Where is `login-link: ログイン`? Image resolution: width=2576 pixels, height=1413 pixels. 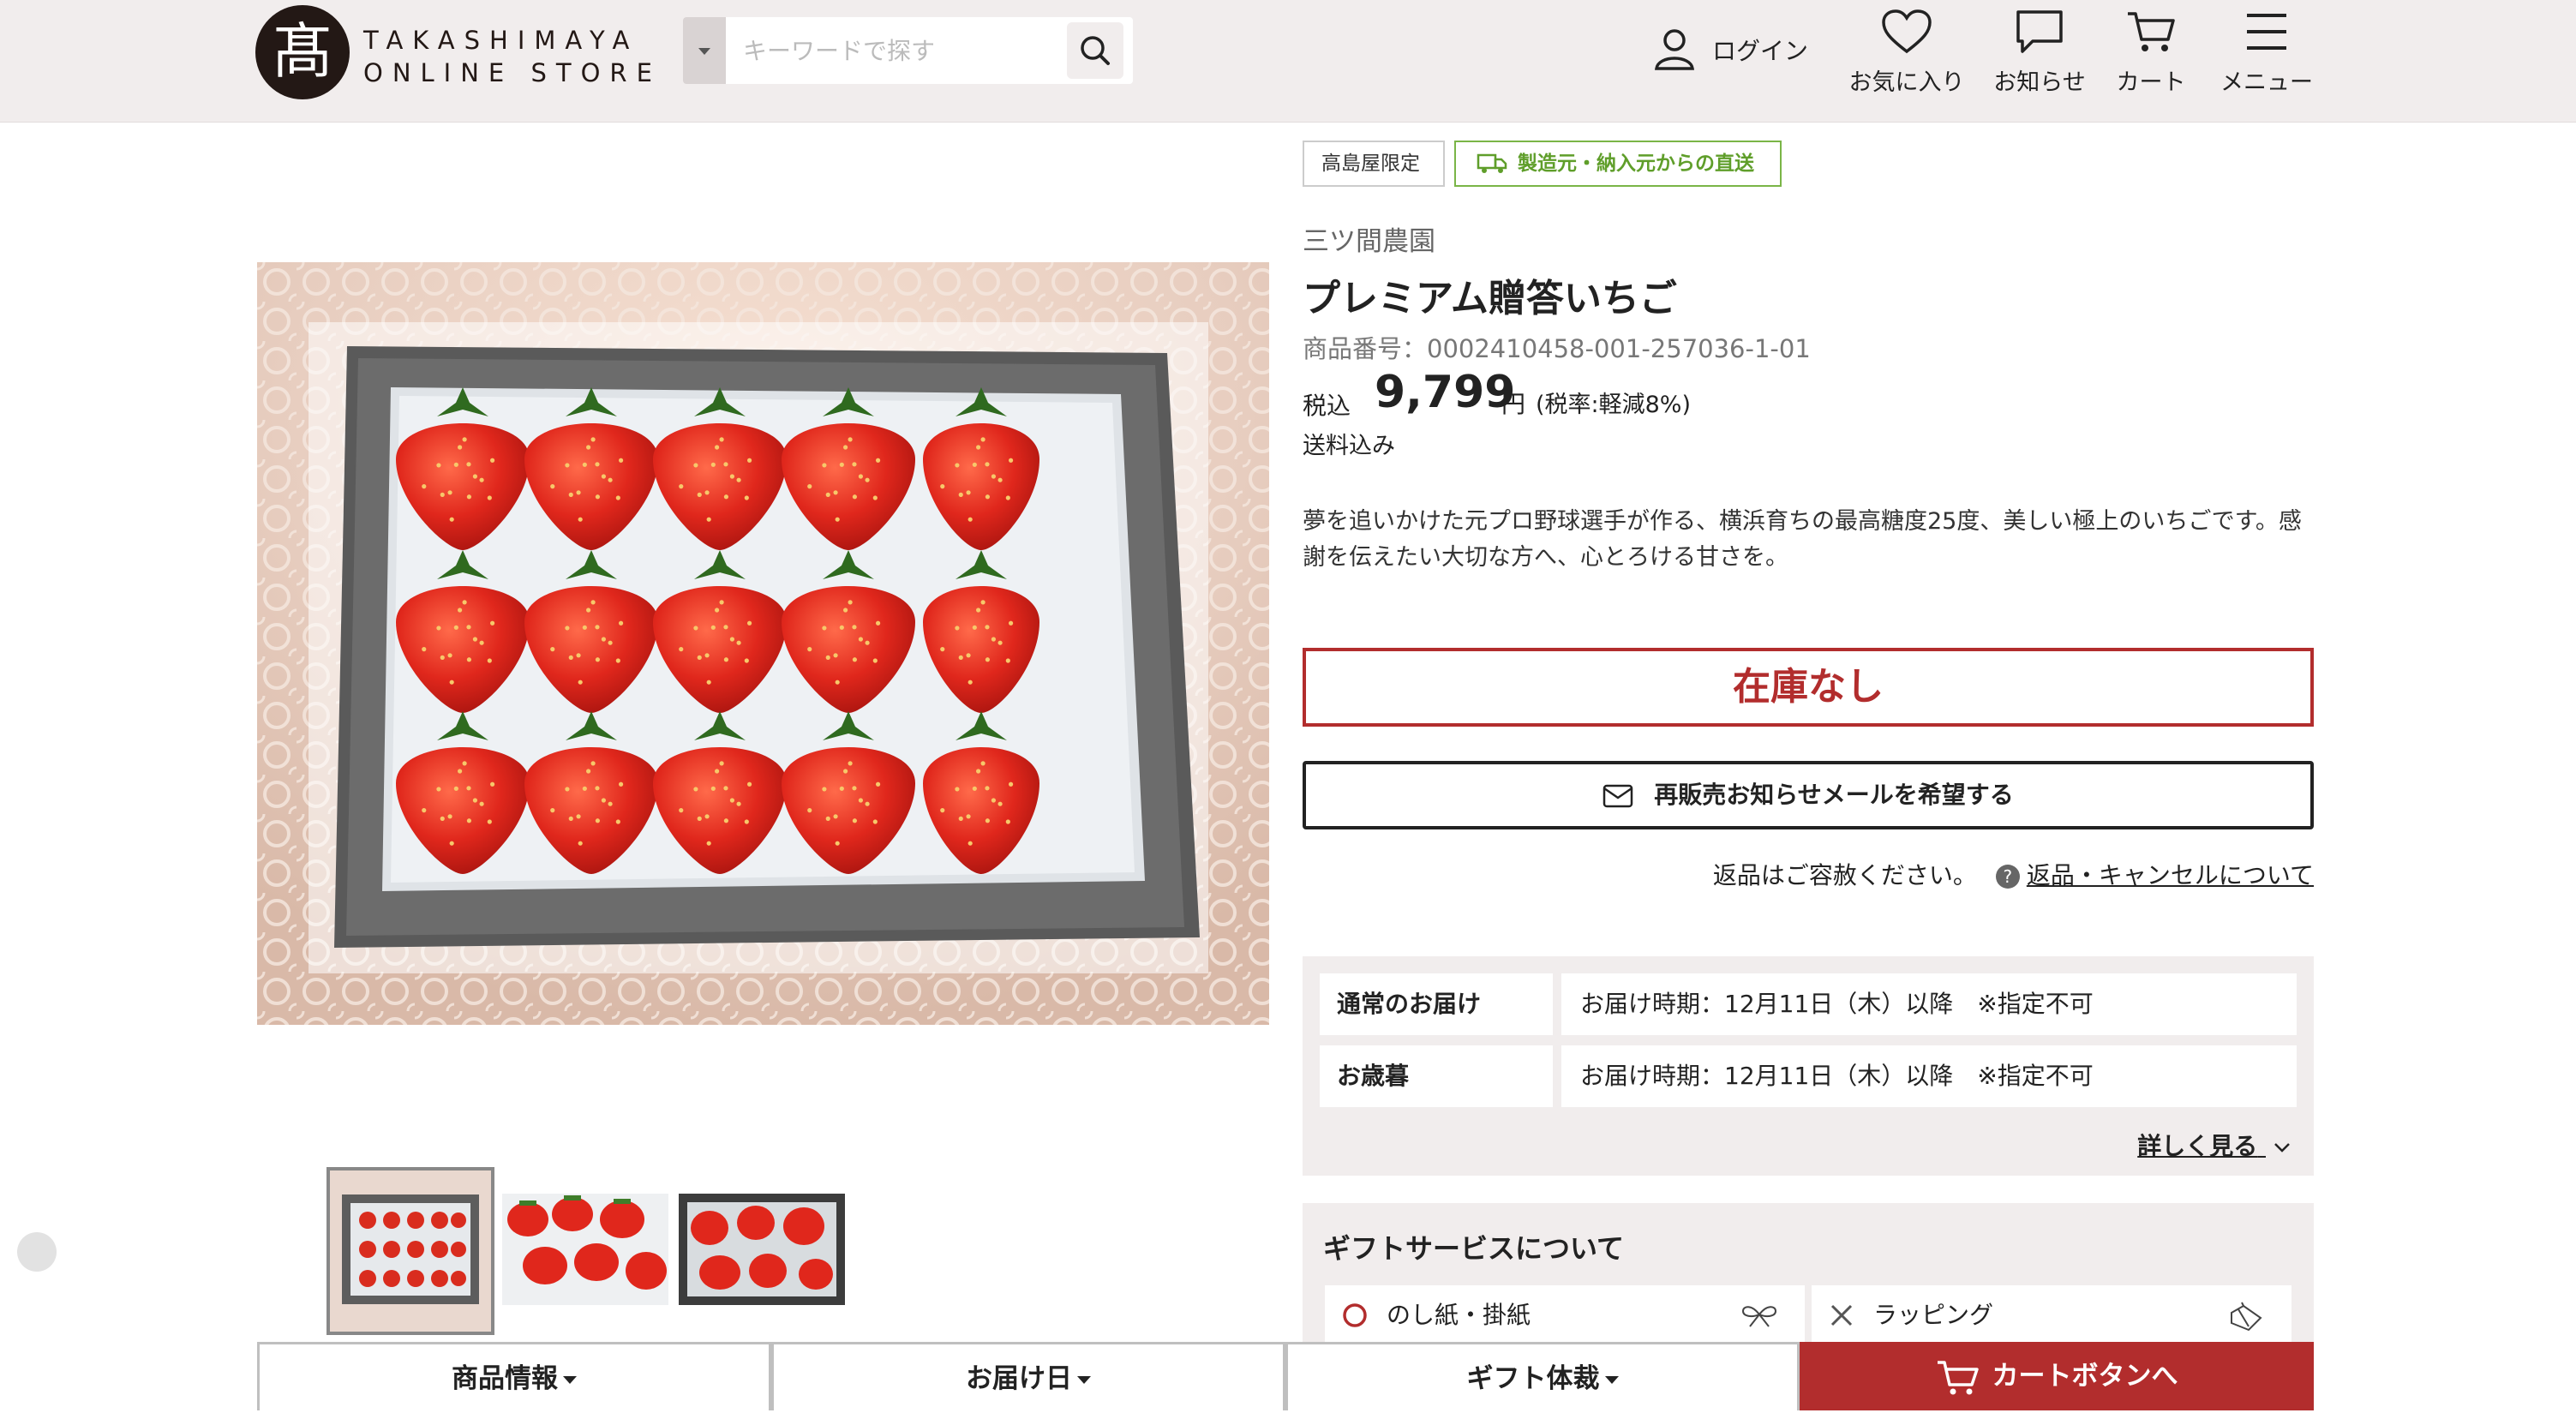 login-link: ログイン is located at coordinates (1760, 50).